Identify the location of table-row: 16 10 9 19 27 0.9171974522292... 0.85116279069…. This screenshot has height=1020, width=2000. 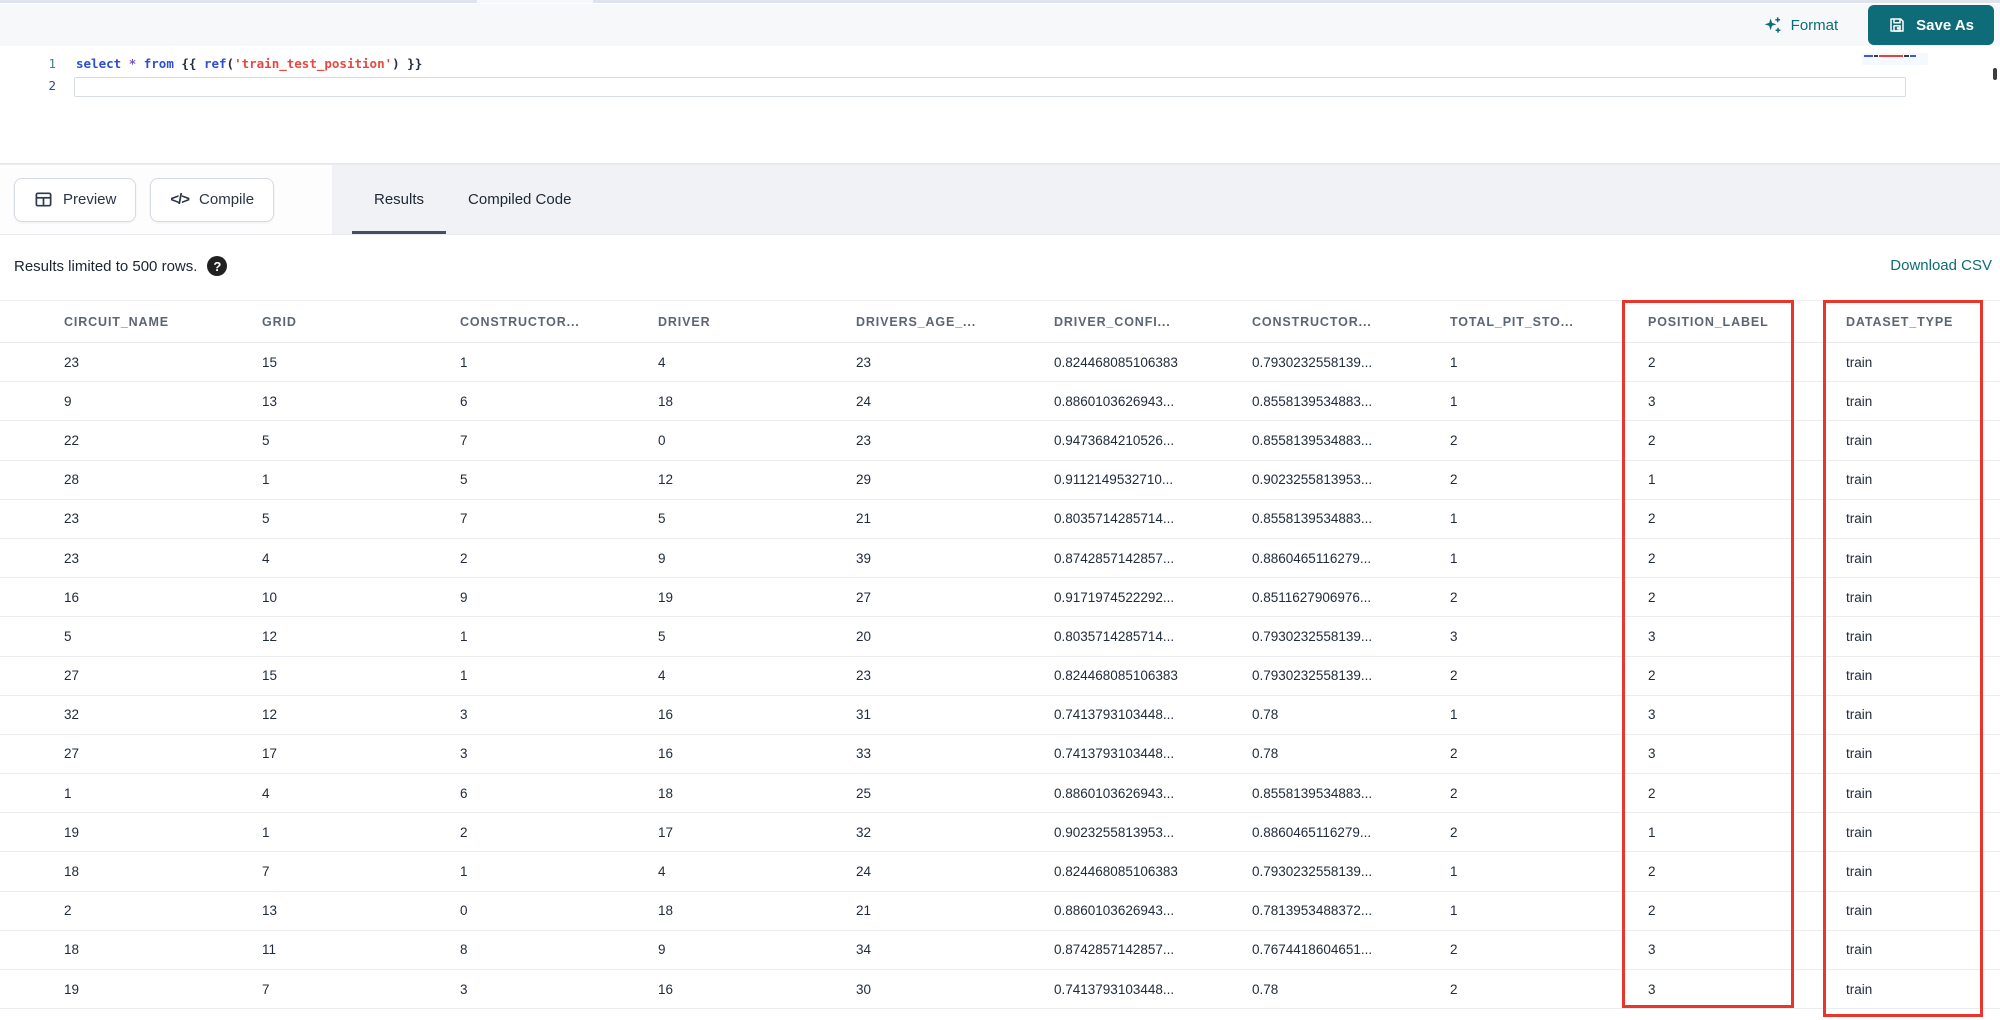
(1000, 598).